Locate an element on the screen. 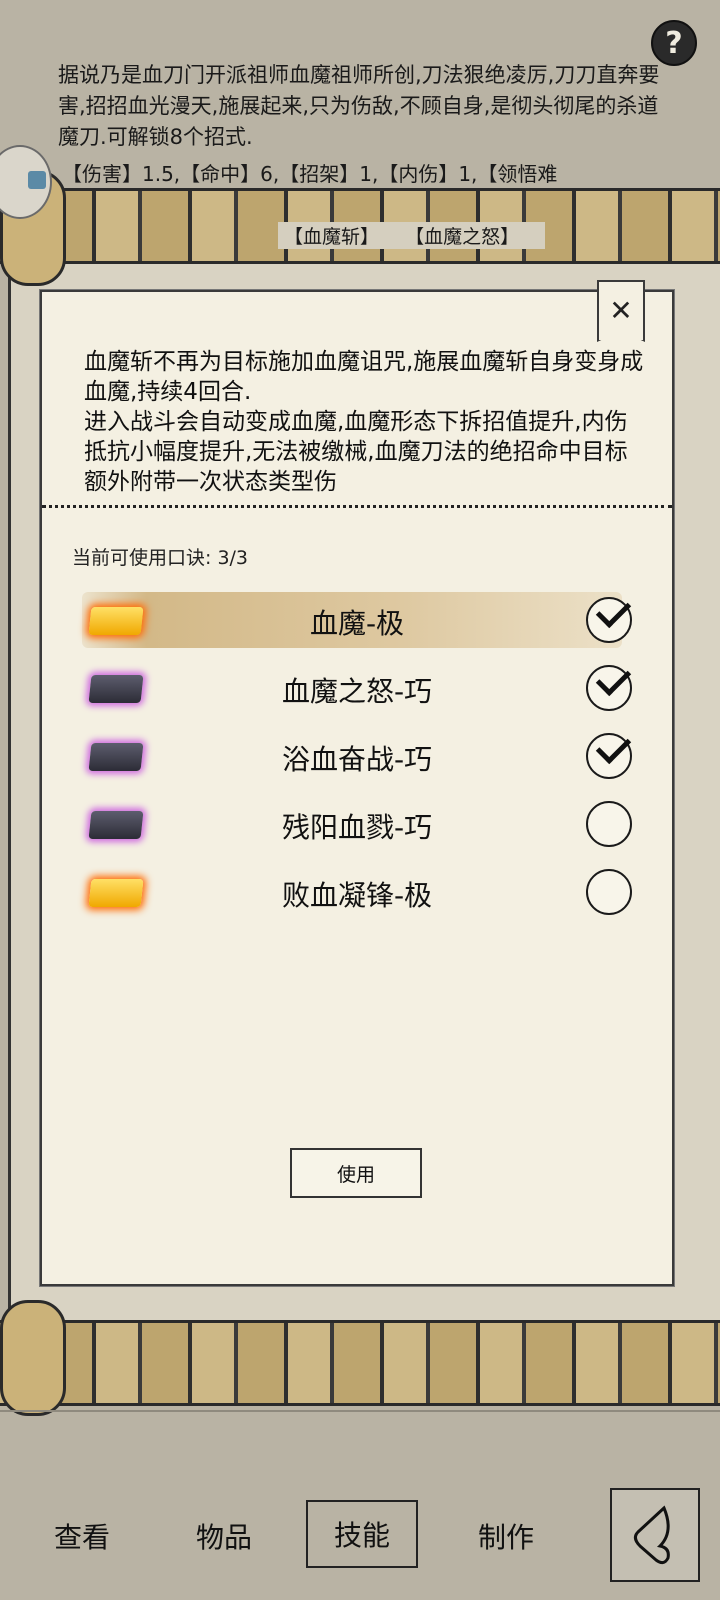 Image resolution: width=720 pixels, height=1600 pixels. close-button: ✕ is located at coordinates (621, 311).